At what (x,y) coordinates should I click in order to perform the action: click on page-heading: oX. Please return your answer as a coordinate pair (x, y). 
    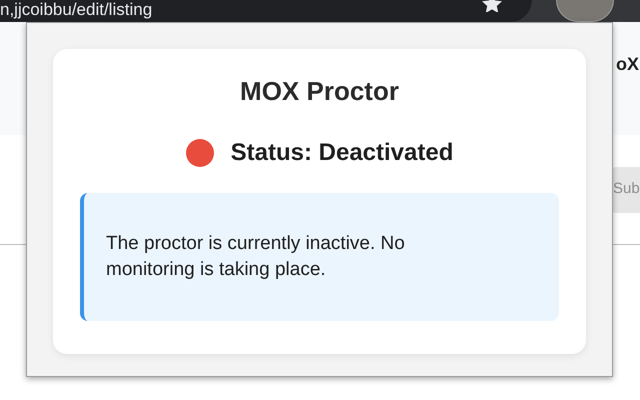
    Looking at the image, I should click on (627, 64).